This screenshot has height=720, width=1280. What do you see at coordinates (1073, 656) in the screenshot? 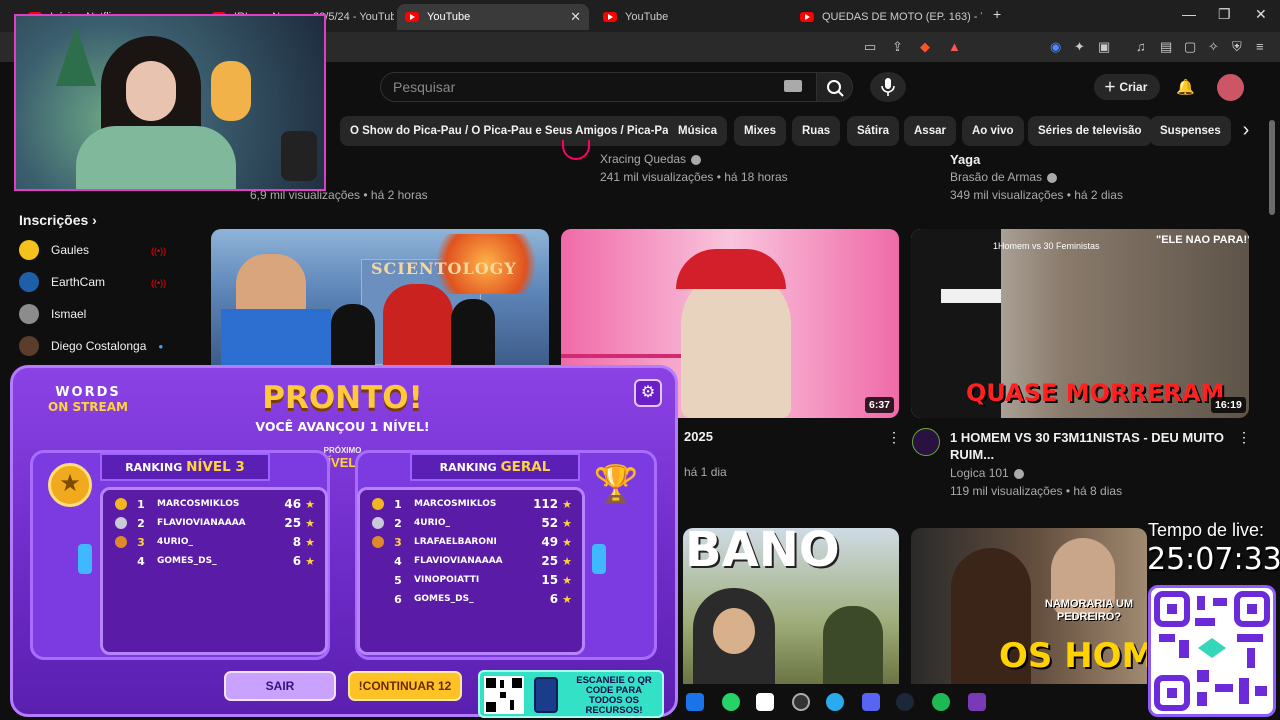
I see `thumb-big-text: OS HOM` at bounding box center [1073, 656].